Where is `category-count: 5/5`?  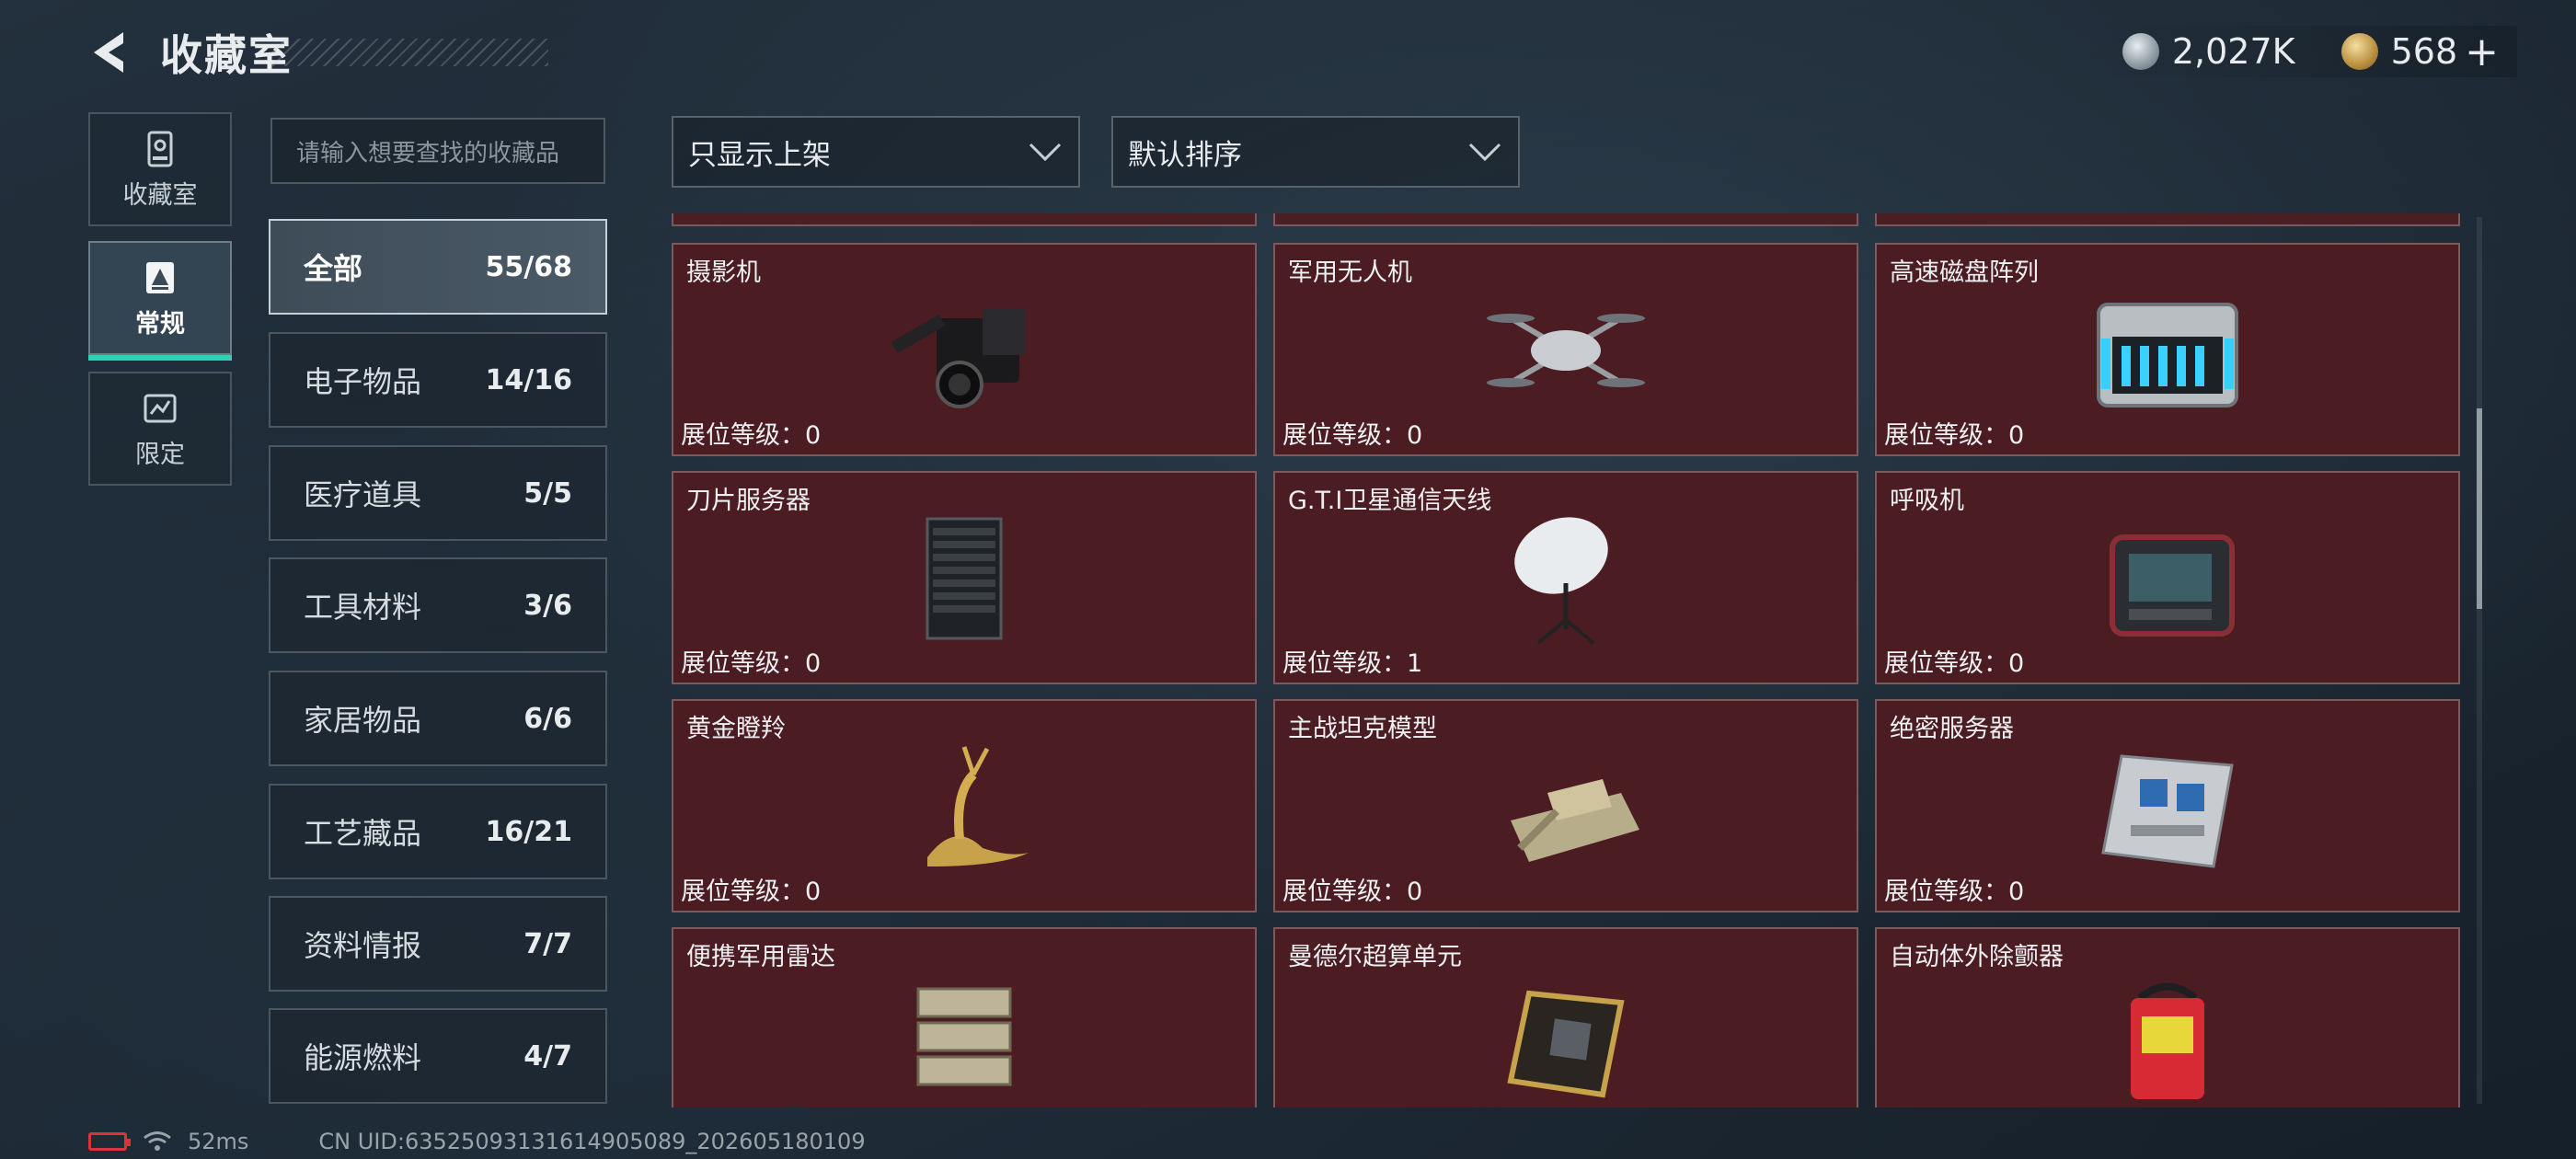
category-count: 5/5 is located at coordinates (547, 493).